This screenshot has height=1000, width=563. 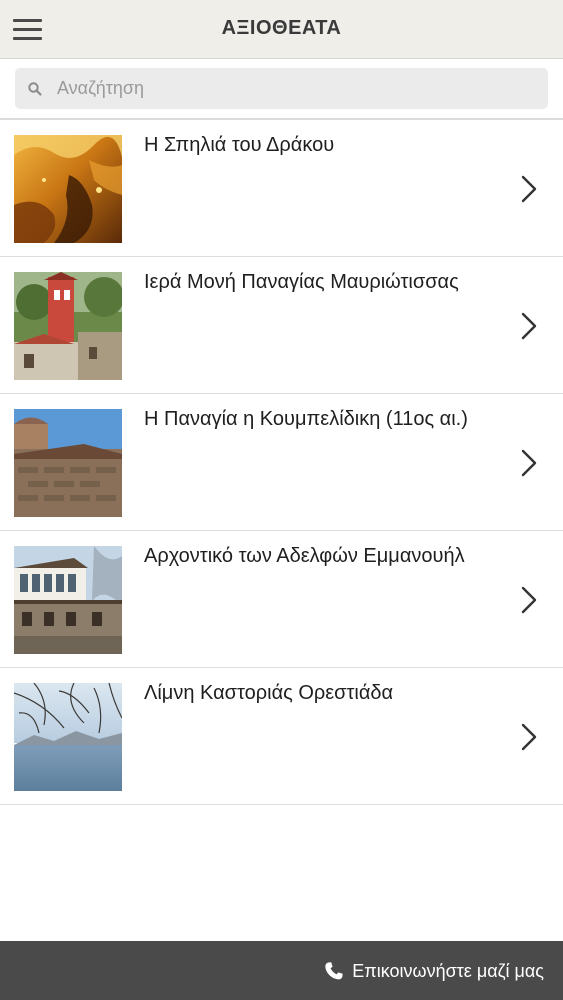 I want to click on cave-photo, so click(x=68, y=189).